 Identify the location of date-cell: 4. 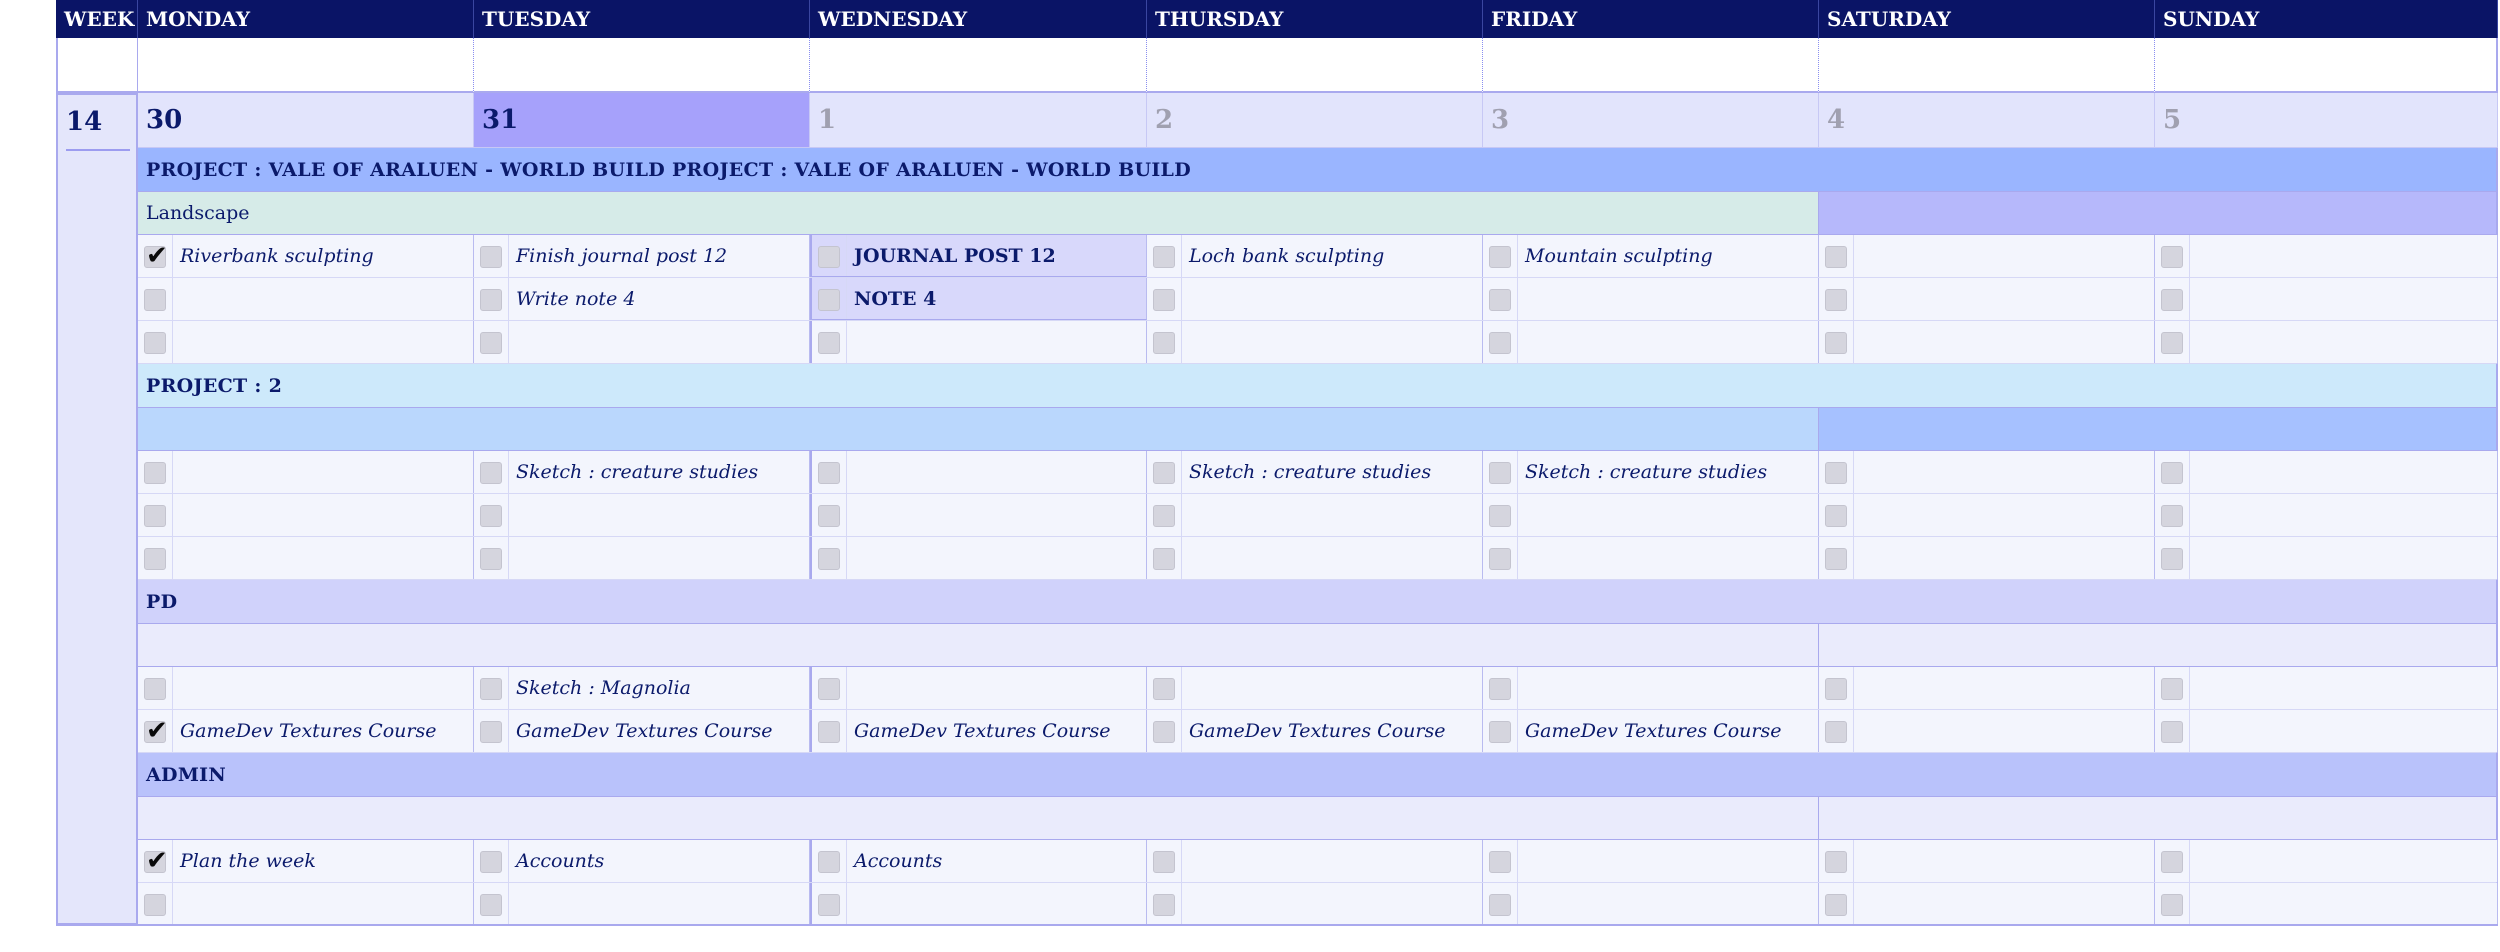
(1987, 120).